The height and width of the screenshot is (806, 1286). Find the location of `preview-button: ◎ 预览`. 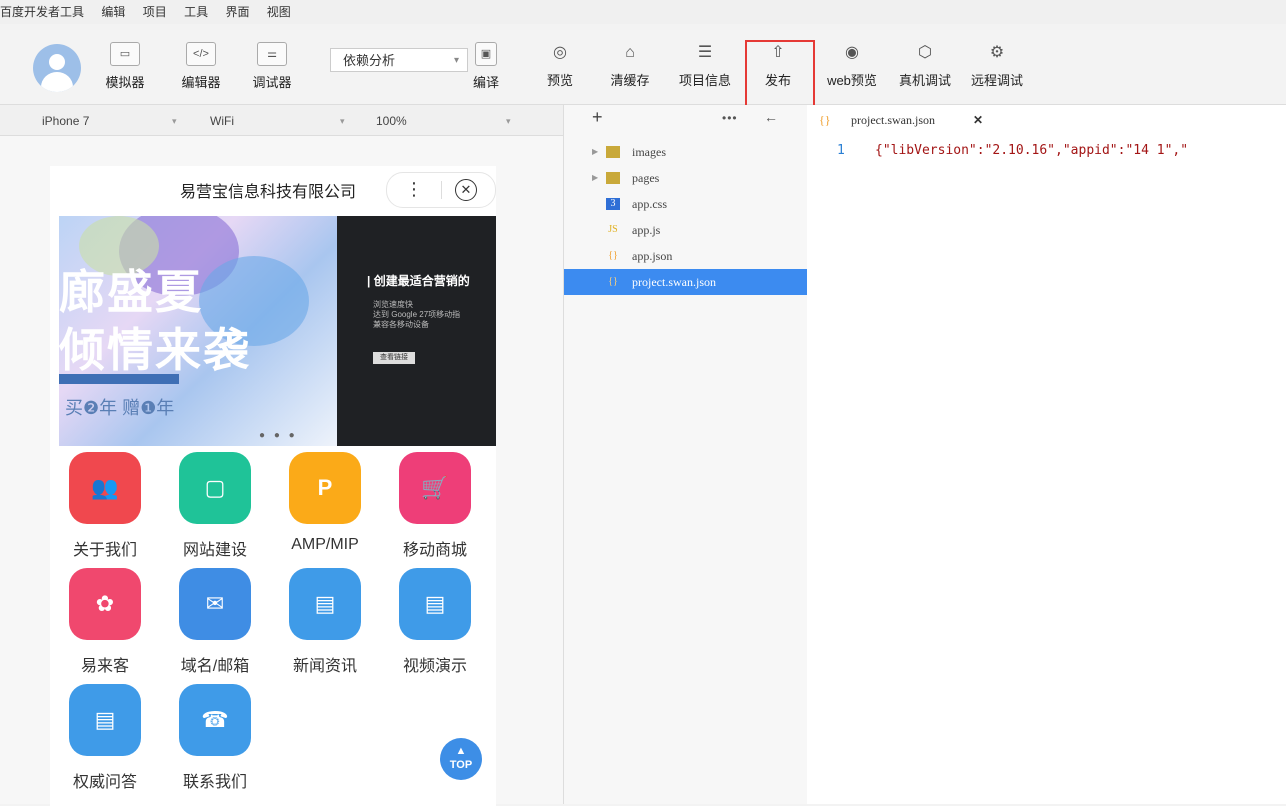

preview-button: ◎ 预览 is located at coordinates (560, 65).